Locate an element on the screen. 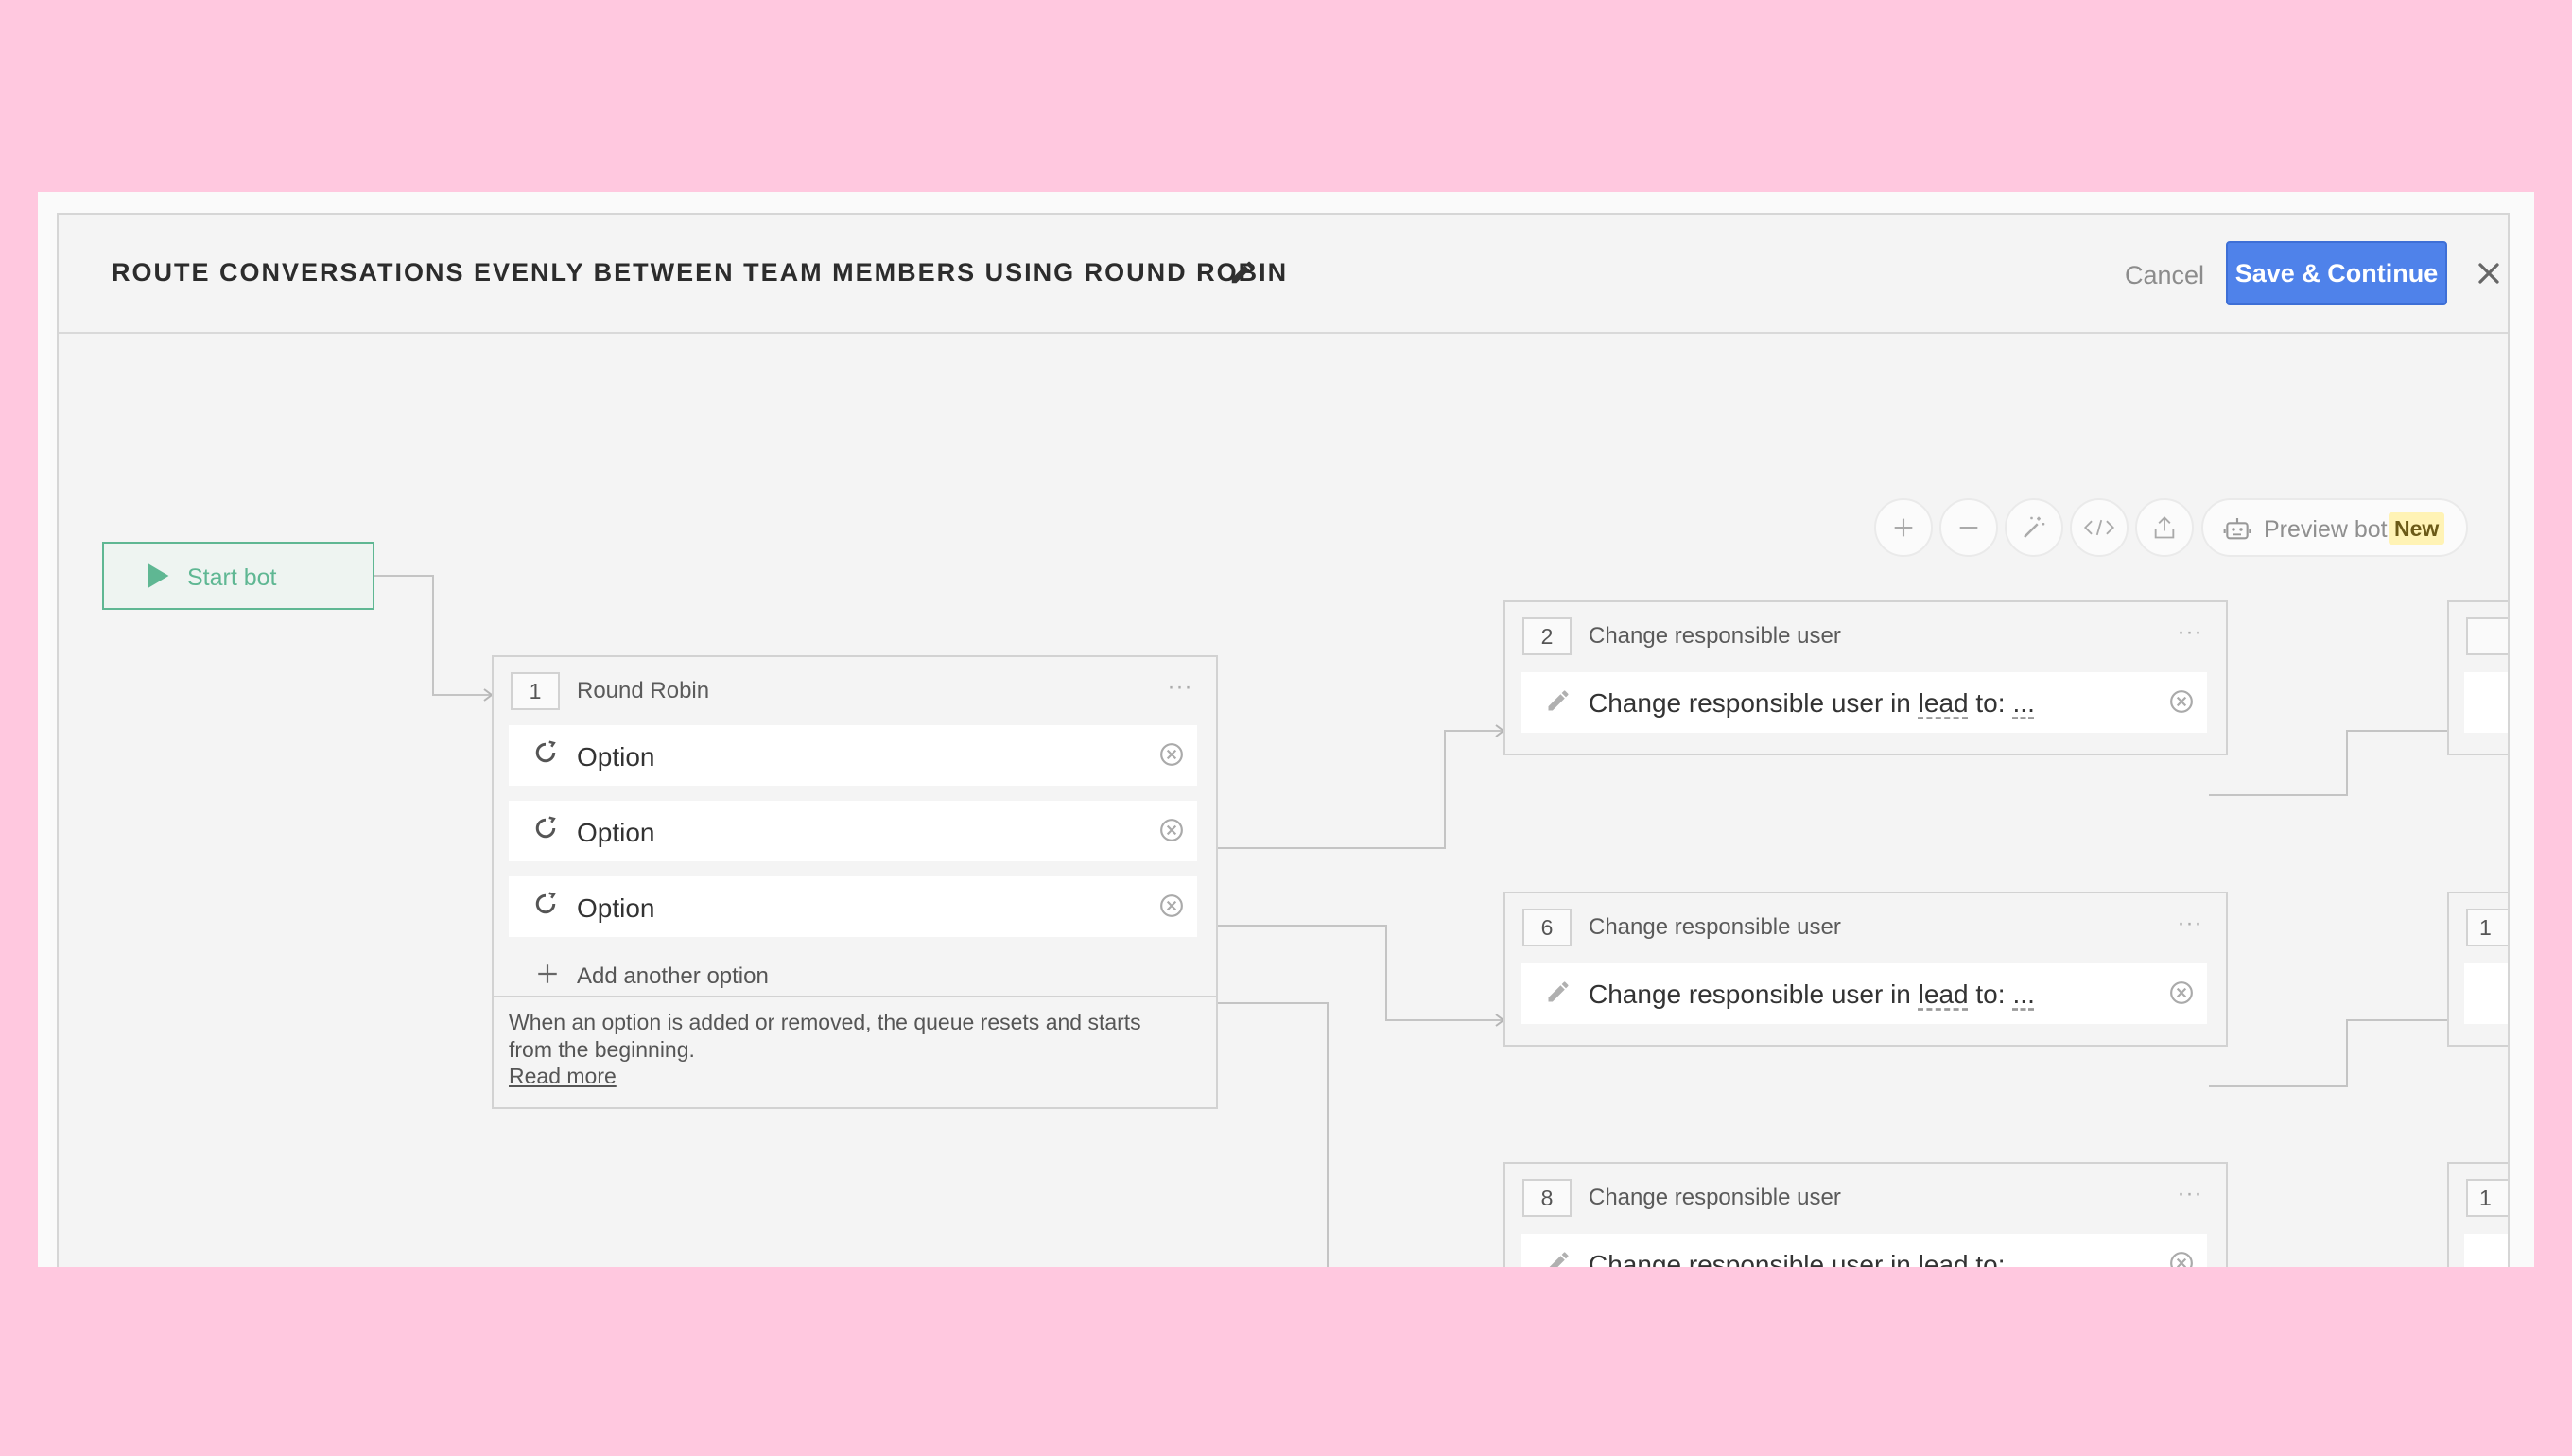 The height and width of the screenshot is (1456, 2572). divider is located at coordinates (855, 996).